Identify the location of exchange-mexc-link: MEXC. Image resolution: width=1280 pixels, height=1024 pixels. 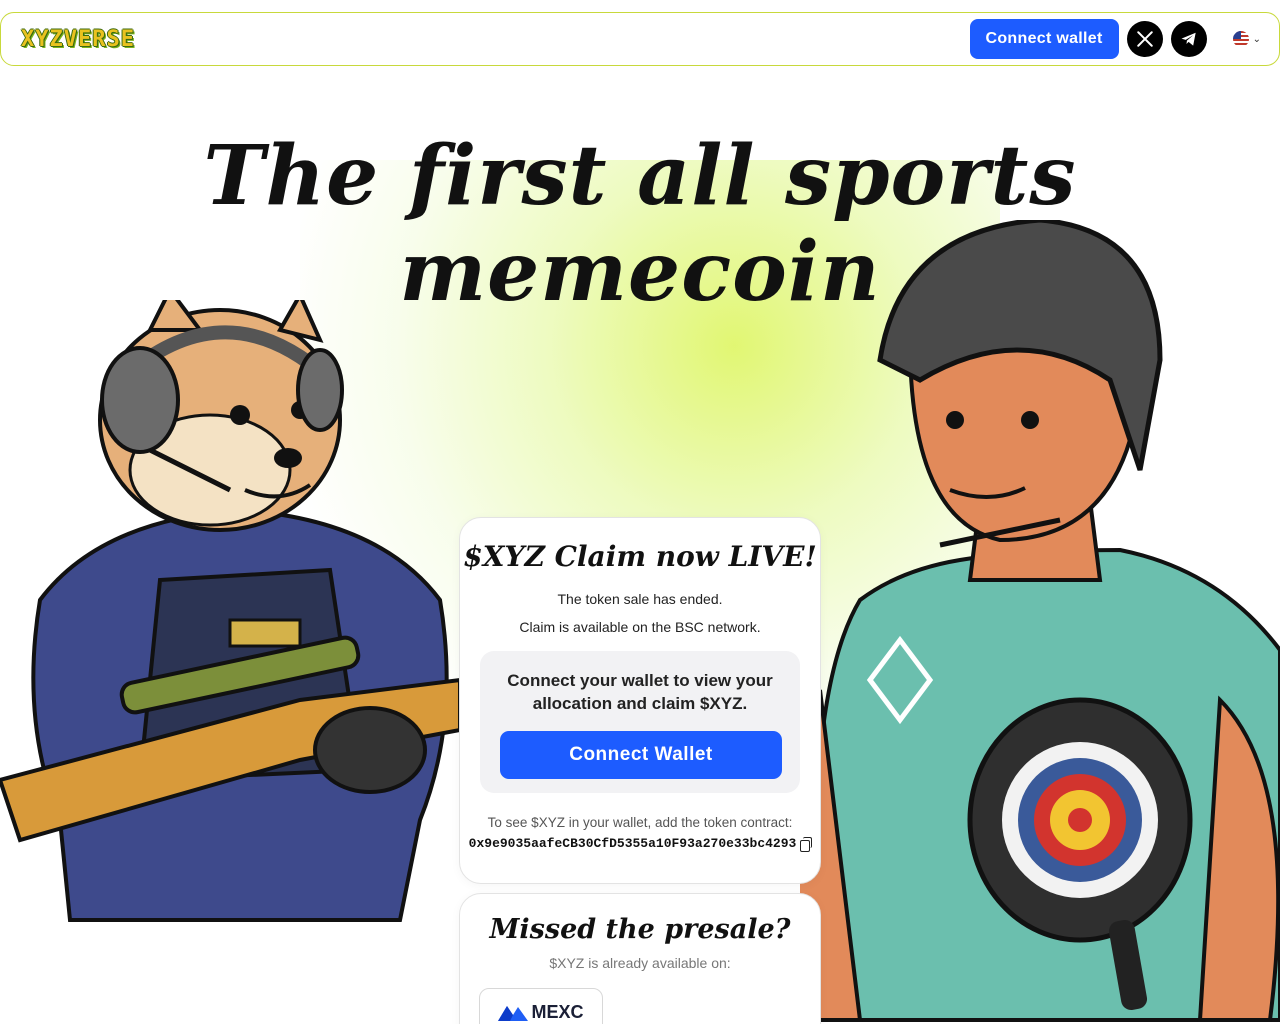
(541, 1006).